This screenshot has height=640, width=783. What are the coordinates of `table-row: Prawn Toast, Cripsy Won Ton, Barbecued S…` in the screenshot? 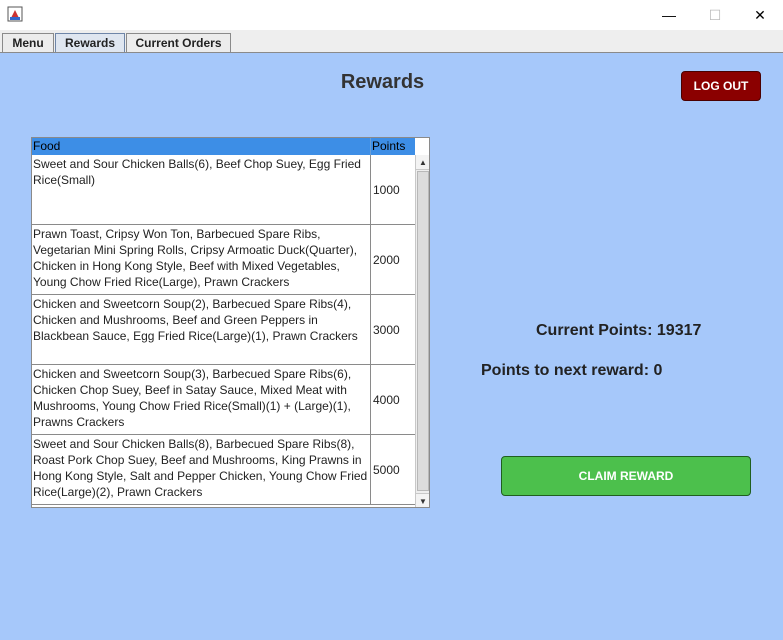 It's located at (223, 260).